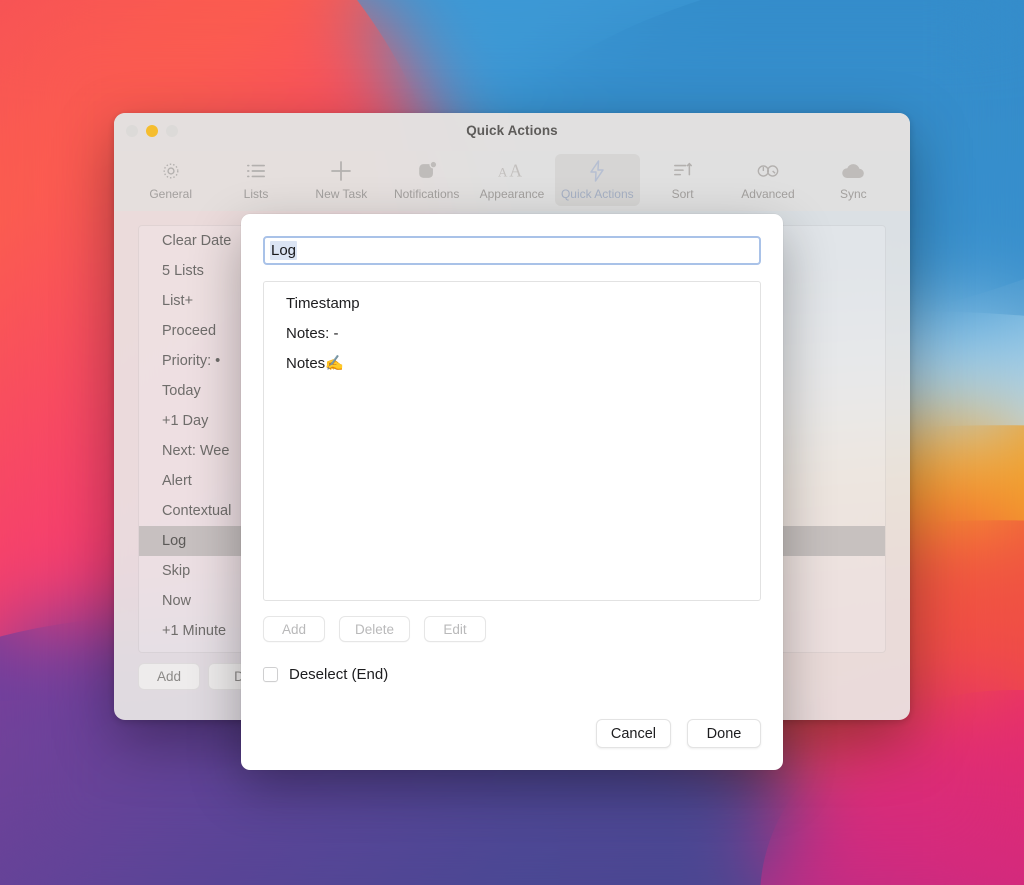 The height and width of the screenshot is (885, 1024). Describe the element at coordinates (512, 304) in the screenshot. I see `list-item: Timestamp` at that location.